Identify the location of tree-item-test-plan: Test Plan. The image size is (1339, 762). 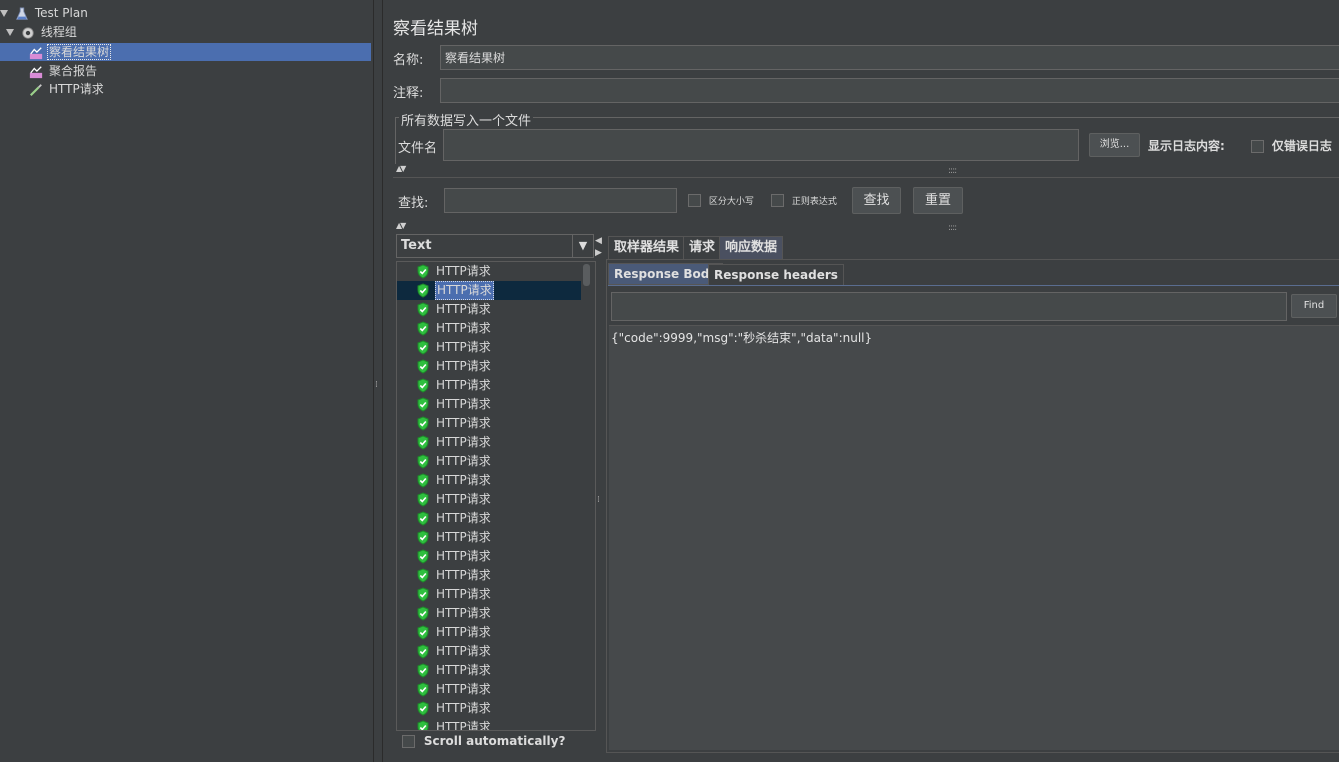
(45, 13).